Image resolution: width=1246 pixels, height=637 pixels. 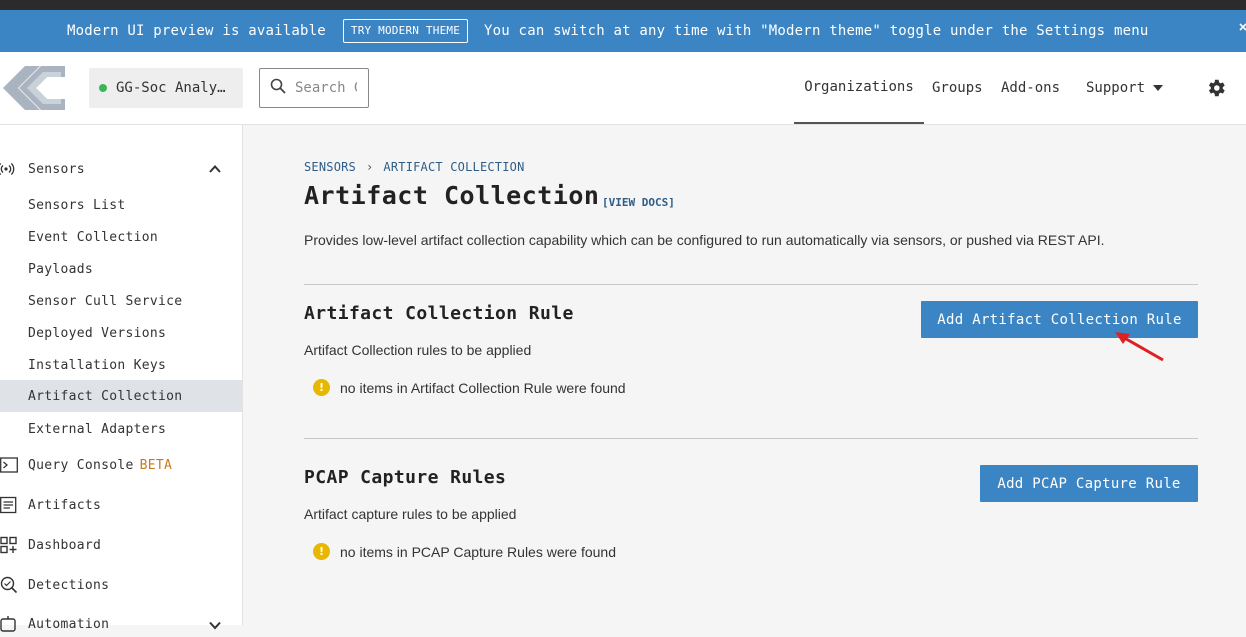 I want to click on window-top-strip, so click(x=623, y=5).